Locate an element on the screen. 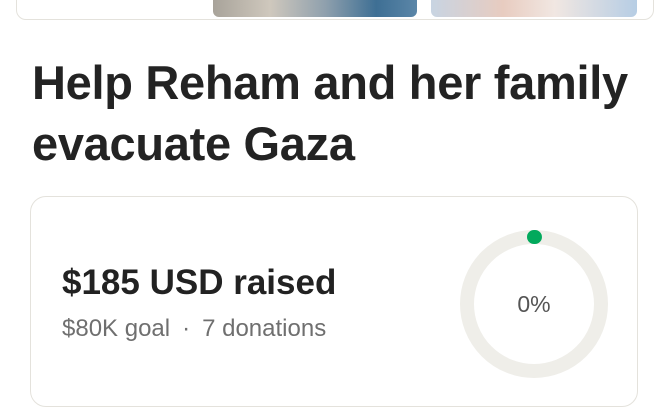 Image resolution: width=668 pixels, height=417 pixels. progress-percent: 0% is located at coordinates (534, 303).